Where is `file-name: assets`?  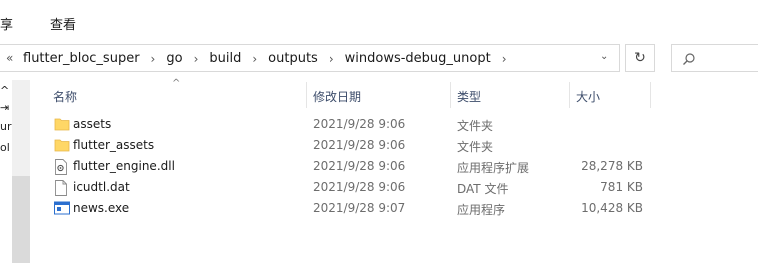 file-name: assets is located at coordinates (92, 124).